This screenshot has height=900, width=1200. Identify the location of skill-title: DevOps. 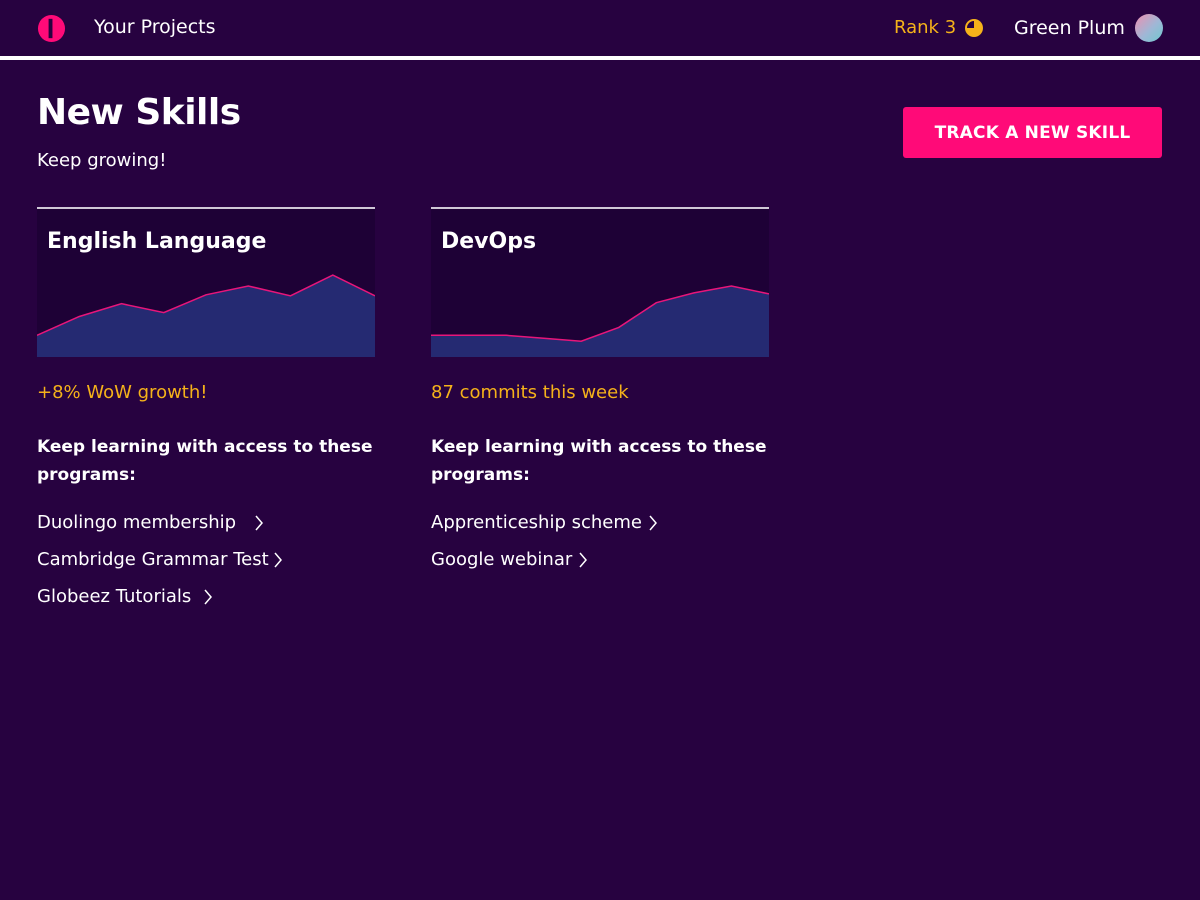
(489, 241).